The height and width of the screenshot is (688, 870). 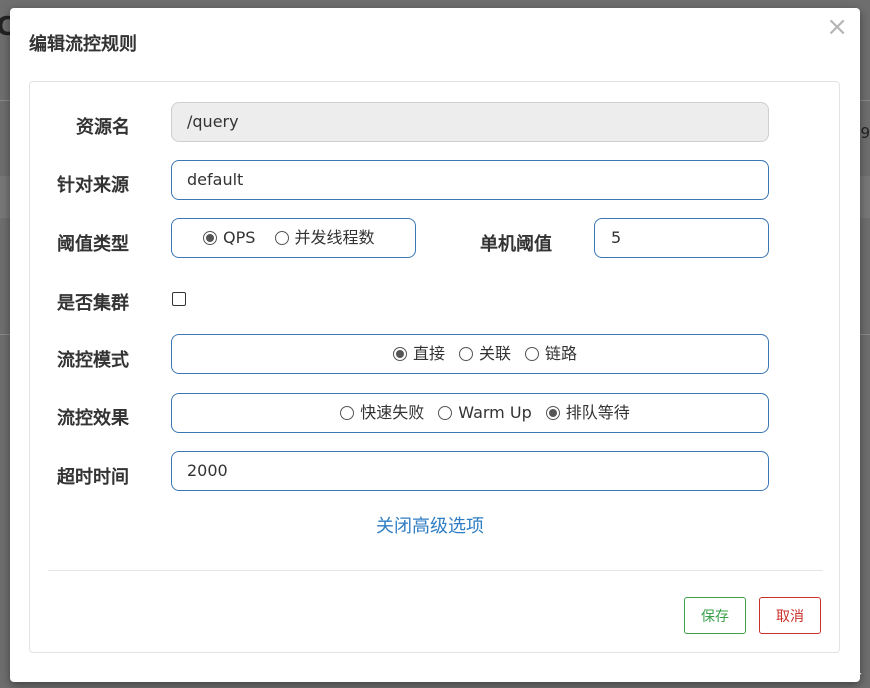 I want to click on cluster-checkbox, so click(x=179, y=299).